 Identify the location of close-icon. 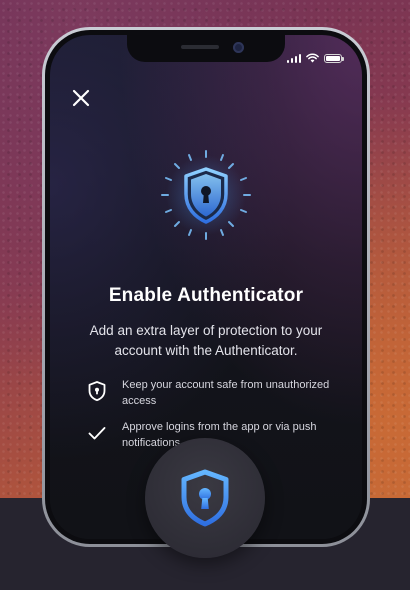
(81, 98).